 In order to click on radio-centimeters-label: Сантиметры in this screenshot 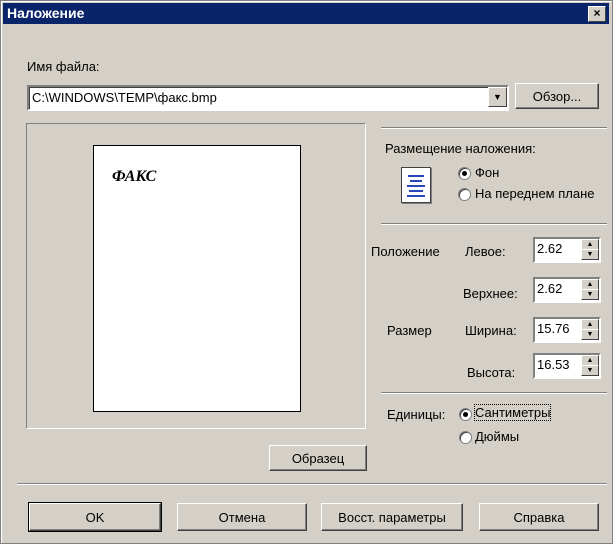, I will do `click(512, 412)`.